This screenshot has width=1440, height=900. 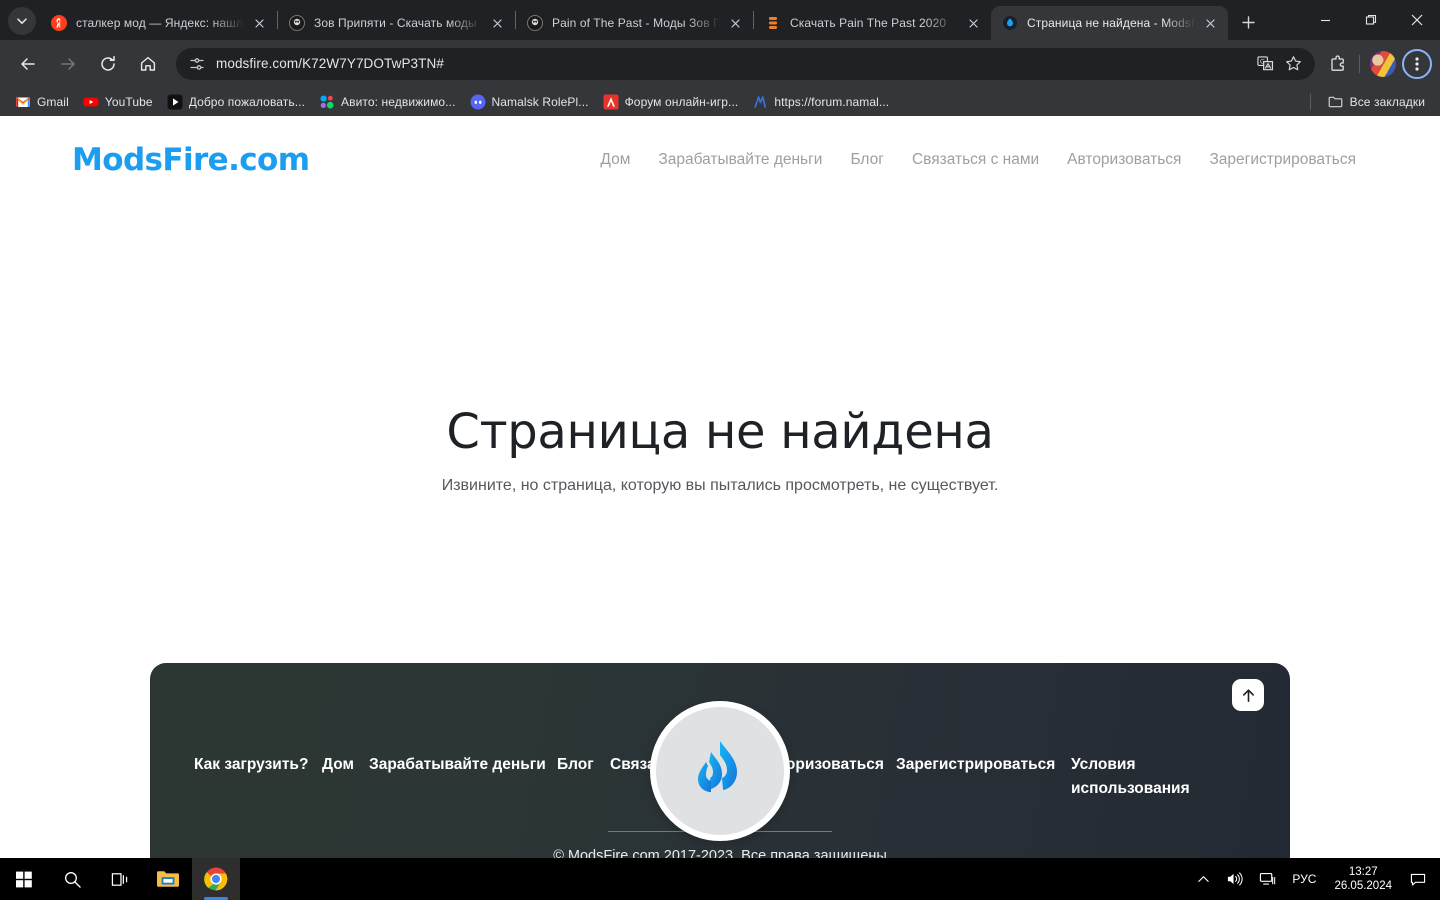 What do you see at coordinates (773, 23) in the screenshot?
I see `orange-stack-icon` at bounding box center [773, 23].